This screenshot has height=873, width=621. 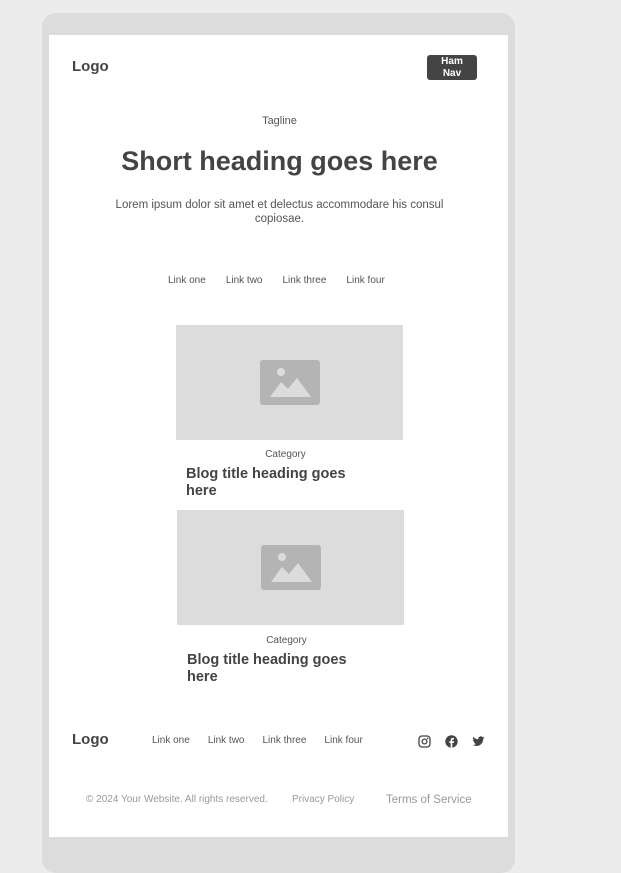 I want to click on social-links, so click(x=451, y=741).